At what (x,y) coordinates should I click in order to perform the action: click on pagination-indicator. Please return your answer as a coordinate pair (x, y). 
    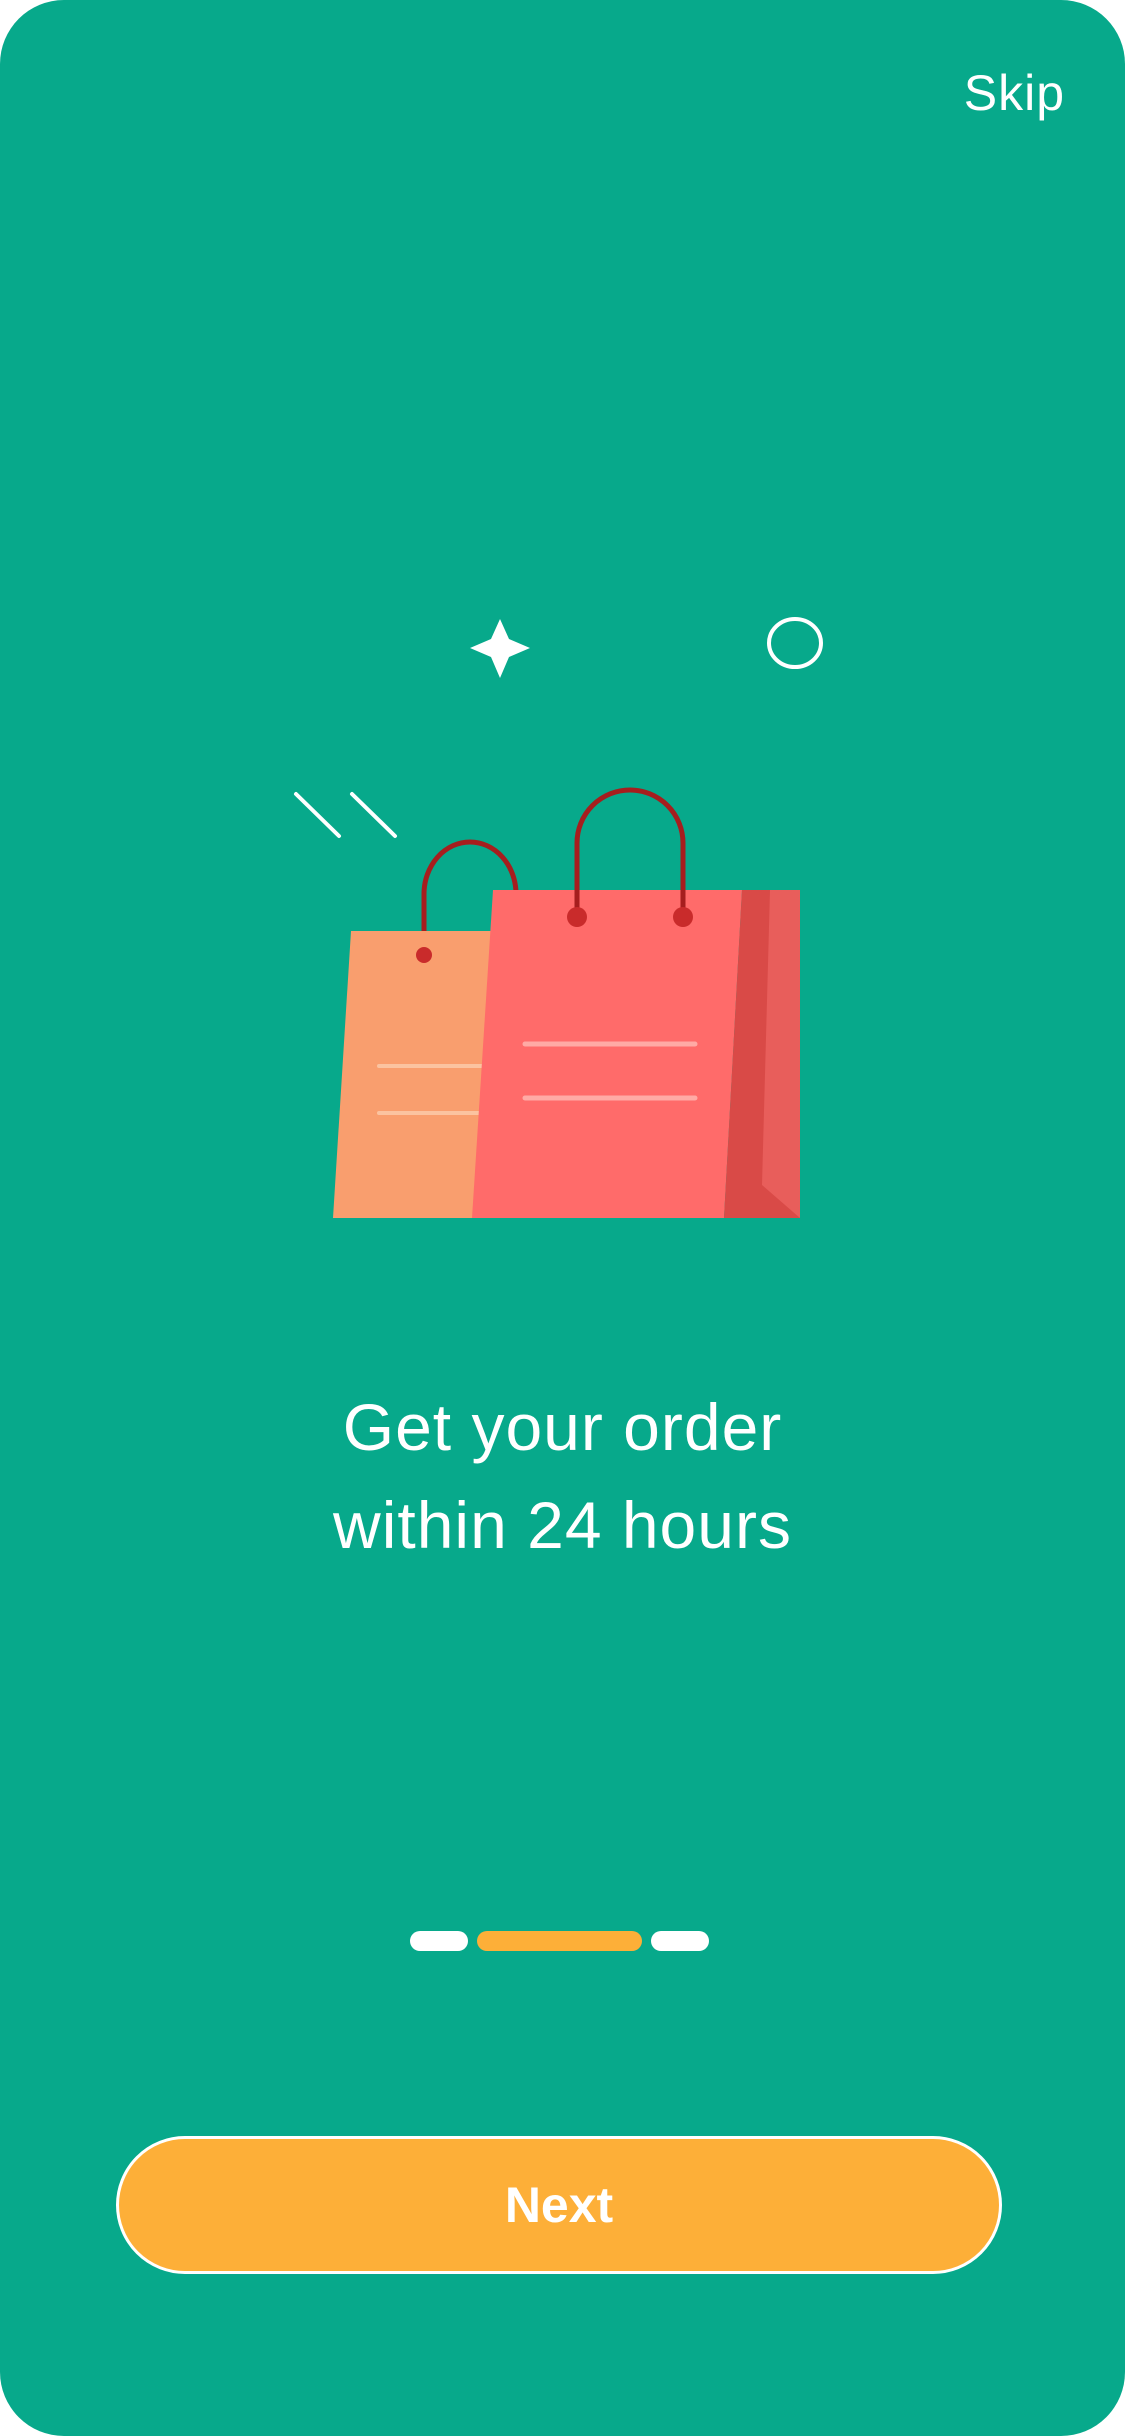
    Looking at the image, I should click on (562, 1941).